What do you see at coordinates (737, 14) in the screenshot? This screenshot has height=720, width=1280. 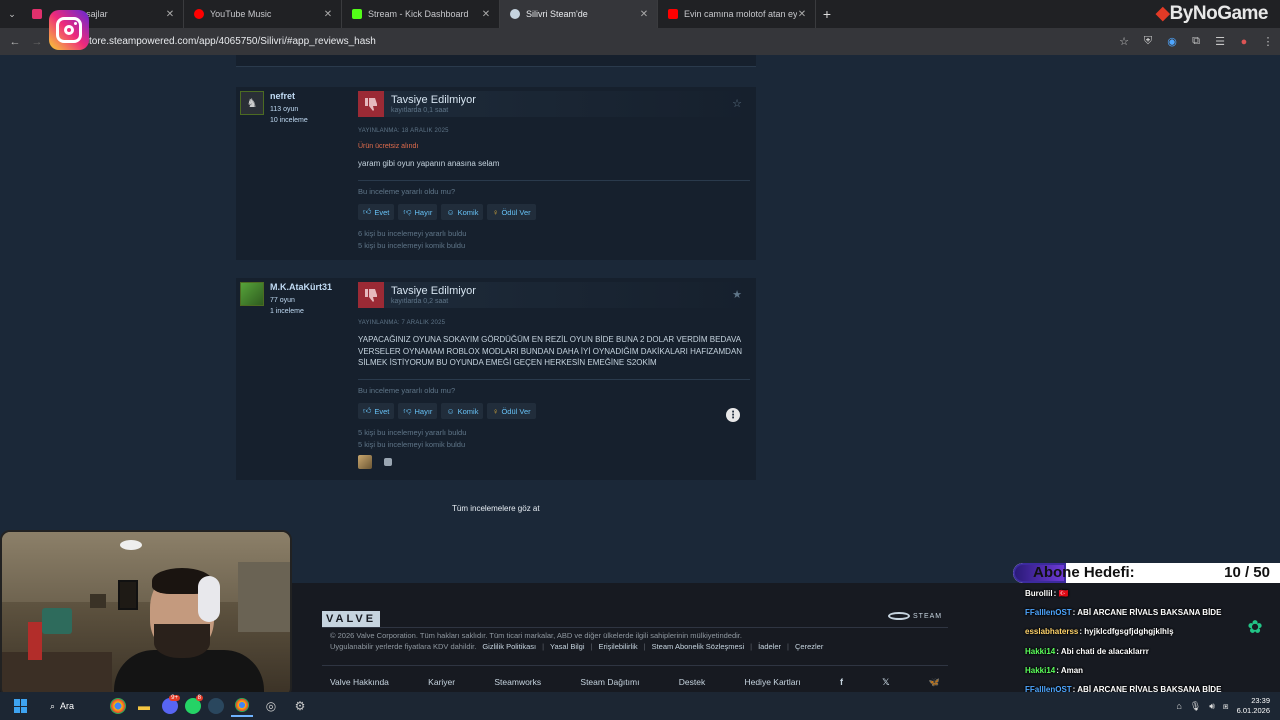 I see `tab-youtube-video: Evin camına molotof atan eylem ✕` at bounding box center [737, 14].